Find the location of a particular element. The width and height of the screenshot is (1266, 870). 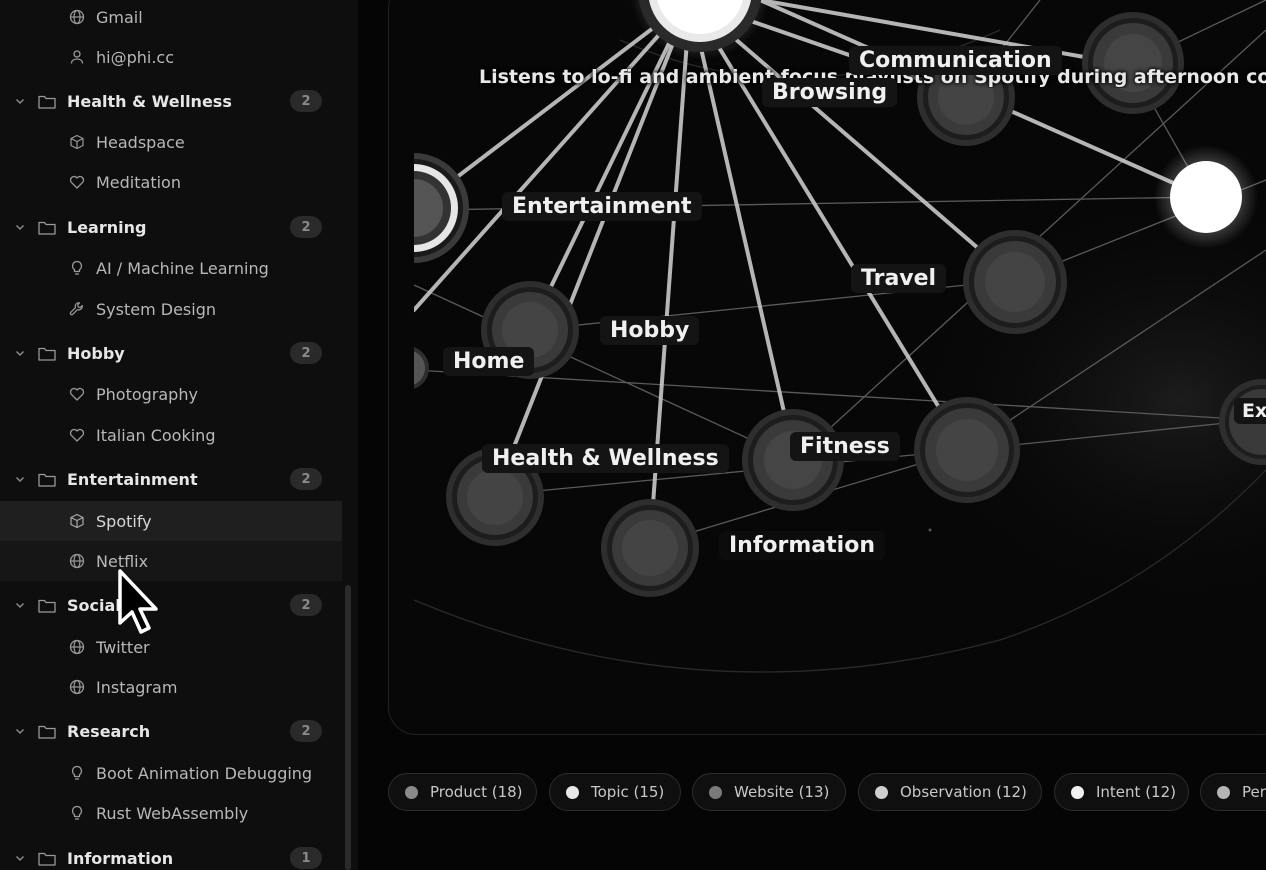

legend-label: Per is located at coordinates (1254, 792).